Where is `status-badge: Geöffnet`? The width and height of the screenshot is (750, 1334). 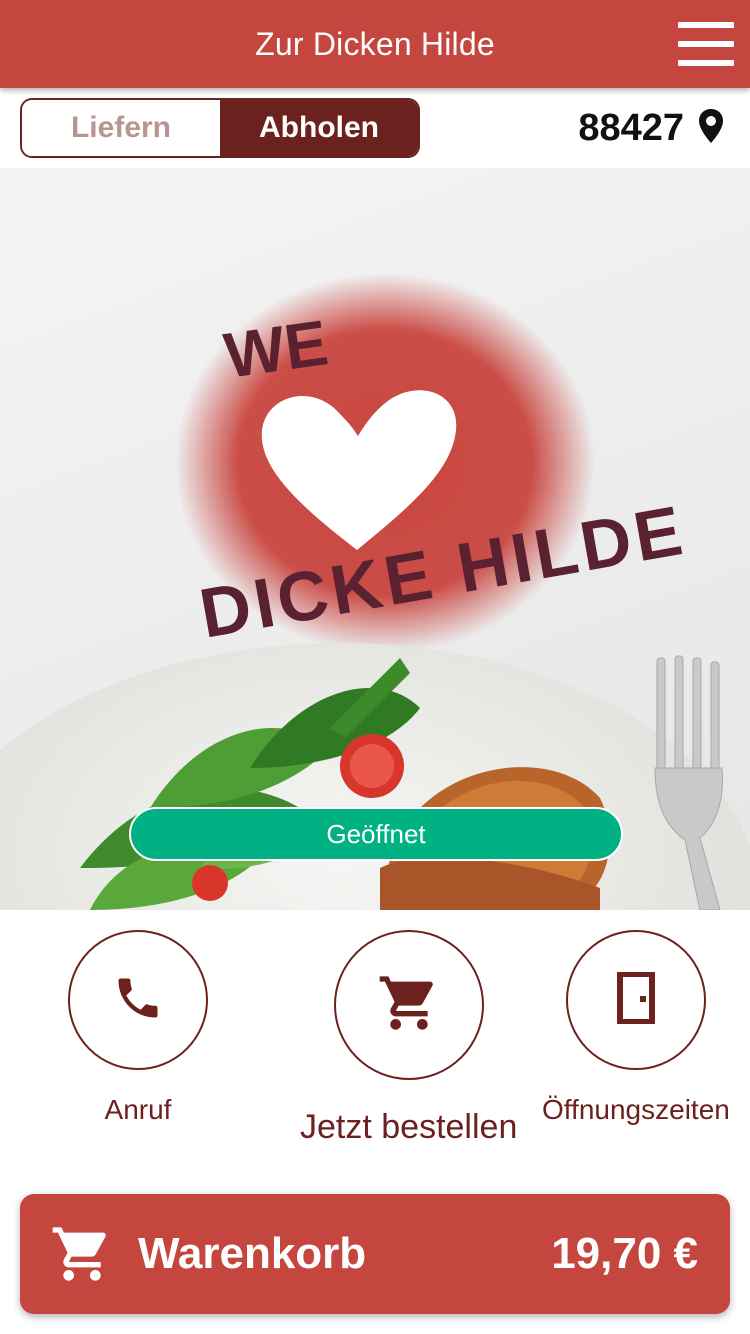 status-badge: Geöffnet is located at coordinates (376, 834).